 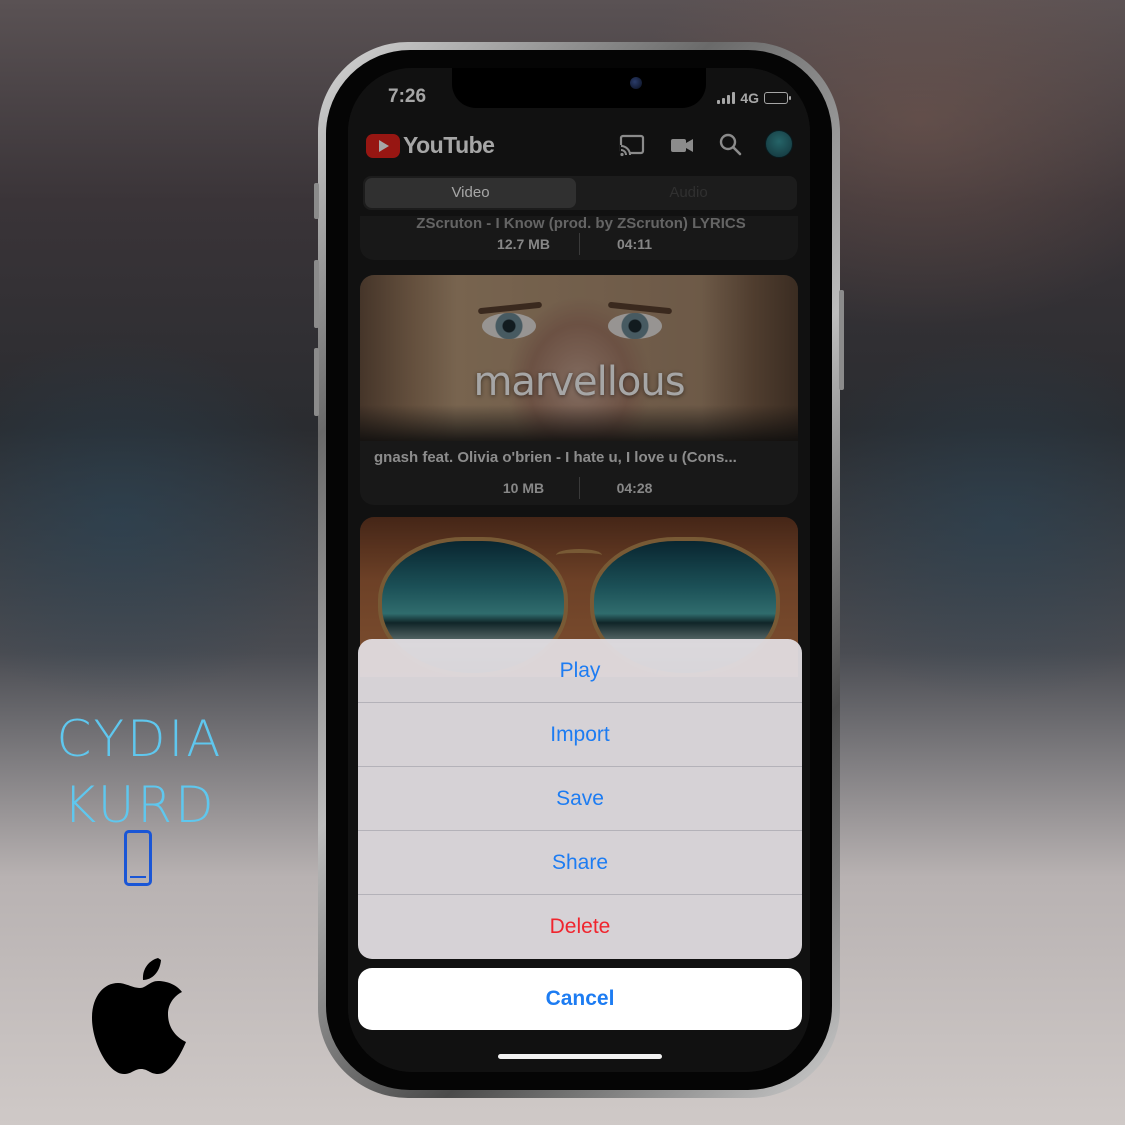 I want to click on play-button: Play, so click(x=580, y=671).